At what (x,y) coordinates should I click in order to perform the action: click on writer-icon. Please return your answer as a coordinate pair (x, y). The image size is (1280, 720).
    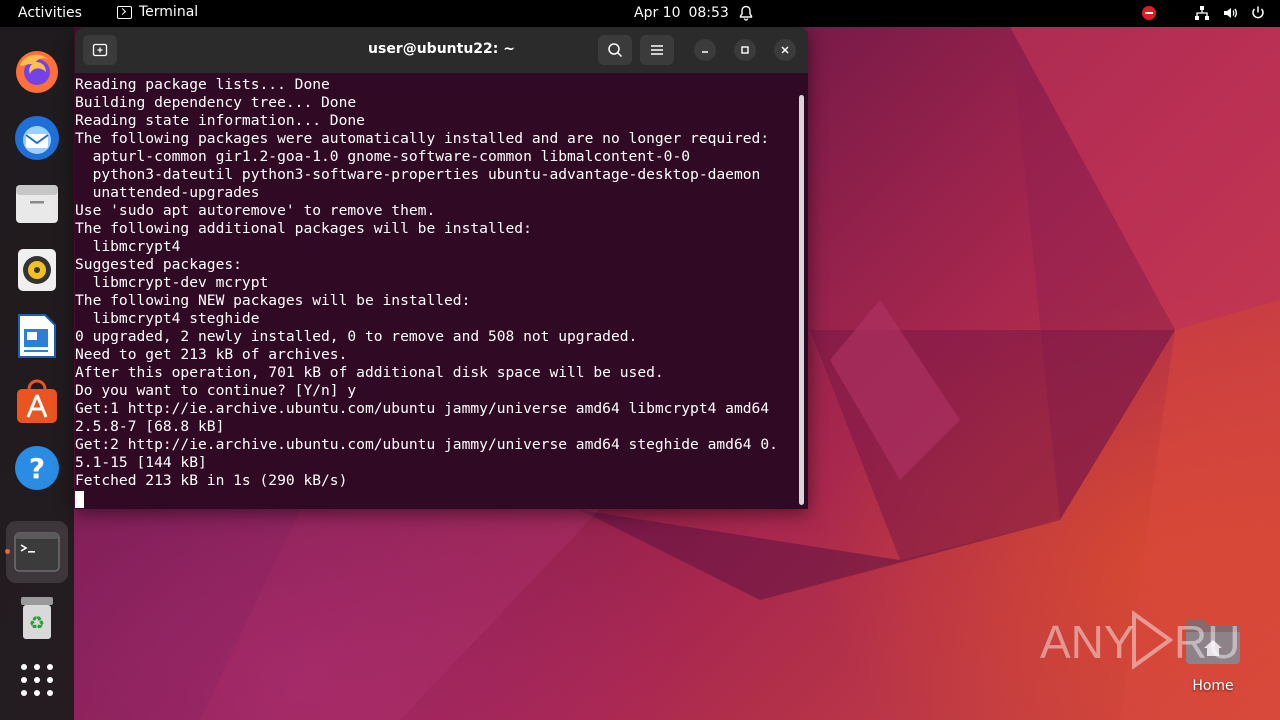
    Looking at the image, I should click on (37, 336).